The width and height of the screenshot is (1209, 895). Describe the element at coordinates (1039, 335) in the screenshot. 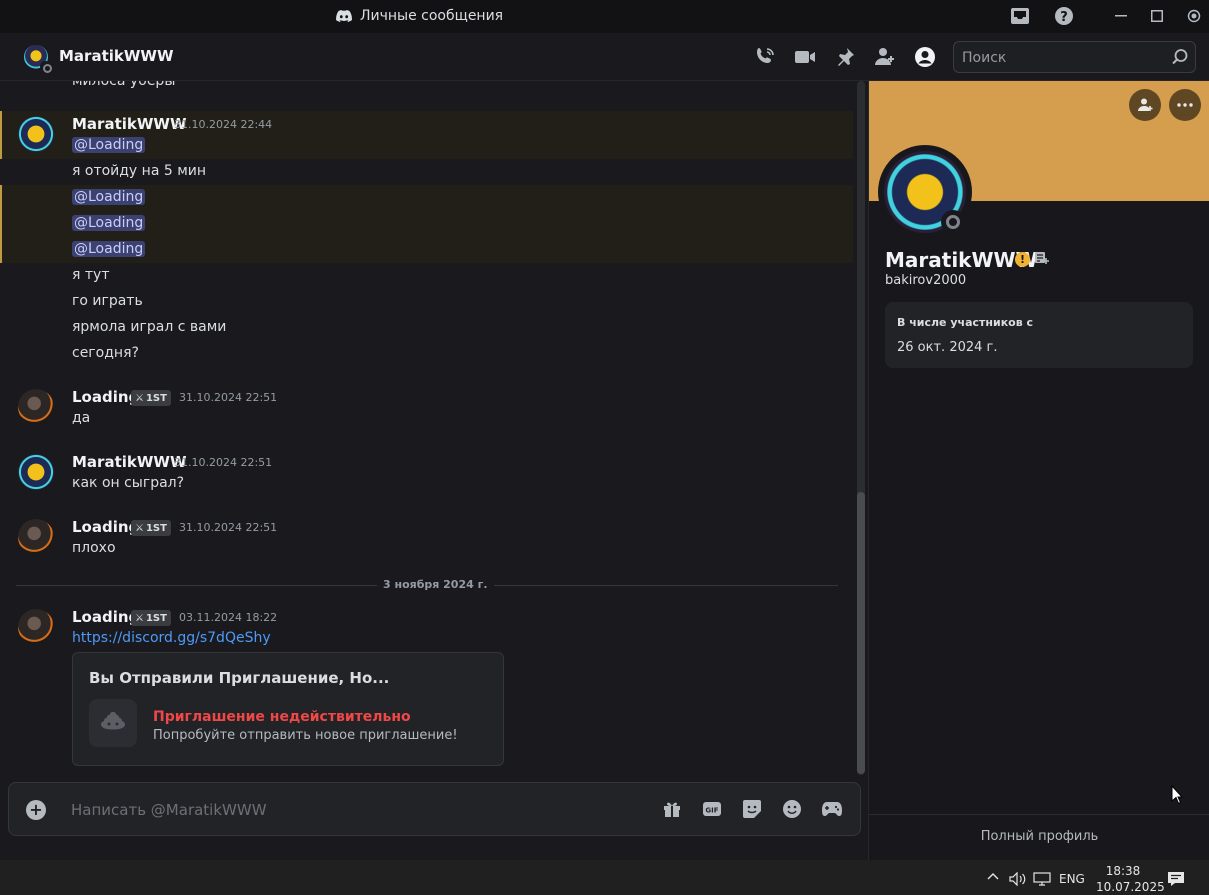

I see `member-since-card: В числе участников с 26 окт. 2024 г.` at that location.